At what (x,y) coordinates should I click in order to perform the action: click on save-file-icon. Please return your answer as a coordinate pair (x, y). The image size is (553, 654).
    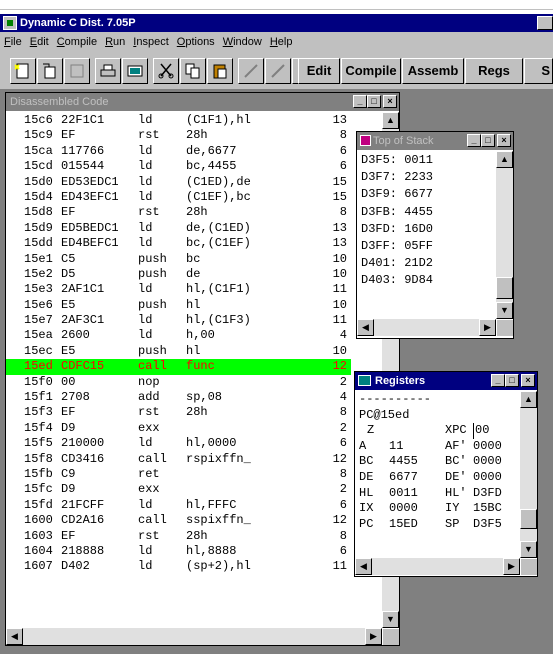
    Looking at the image, I should click on (77, 71).